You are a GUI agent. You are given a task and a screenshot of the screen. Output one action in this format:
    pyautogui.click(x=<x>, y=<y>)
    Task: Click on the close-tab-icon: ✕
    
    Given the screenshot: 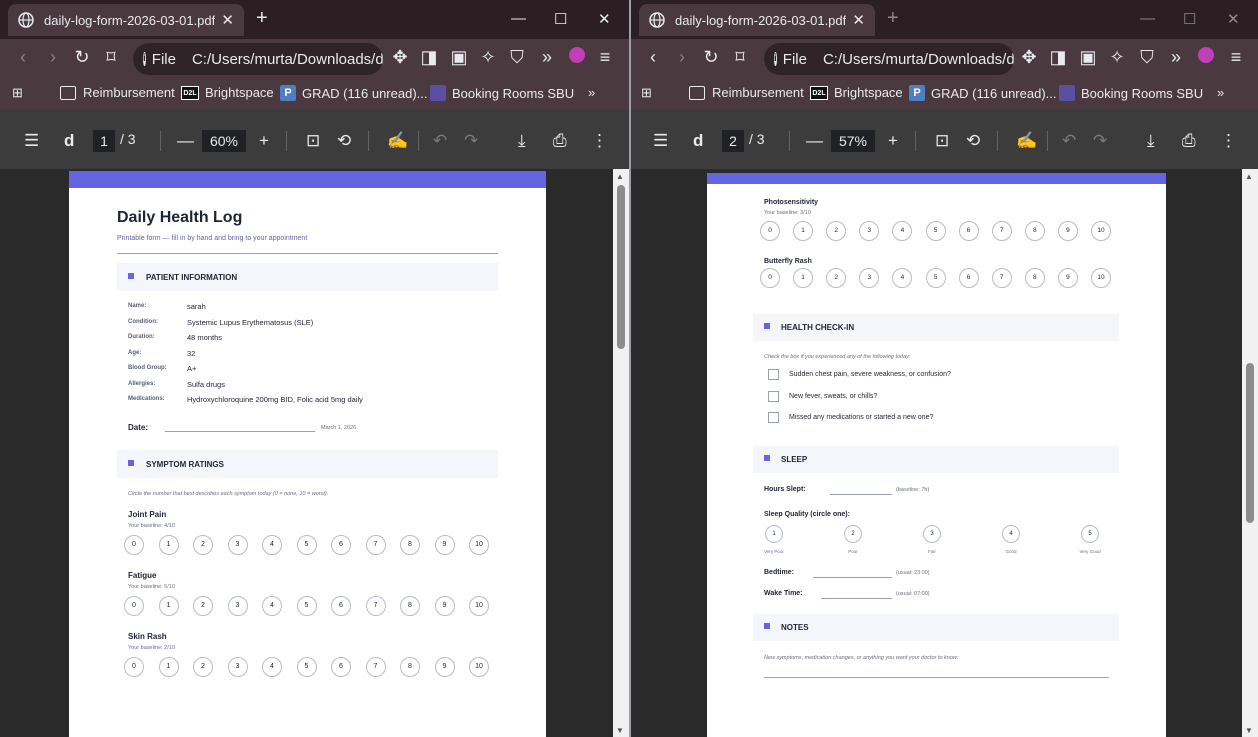 What is the action you would take?
    pyautogui.click(x=858, y=20)
    